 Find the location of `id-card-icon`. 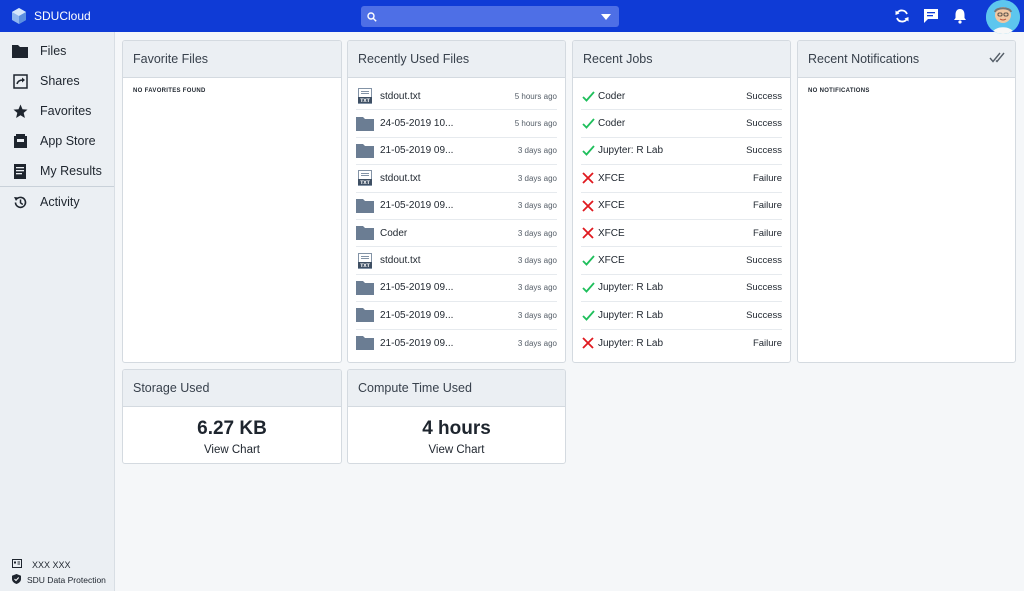

id-card-icon is located at coordinates (20, 564).